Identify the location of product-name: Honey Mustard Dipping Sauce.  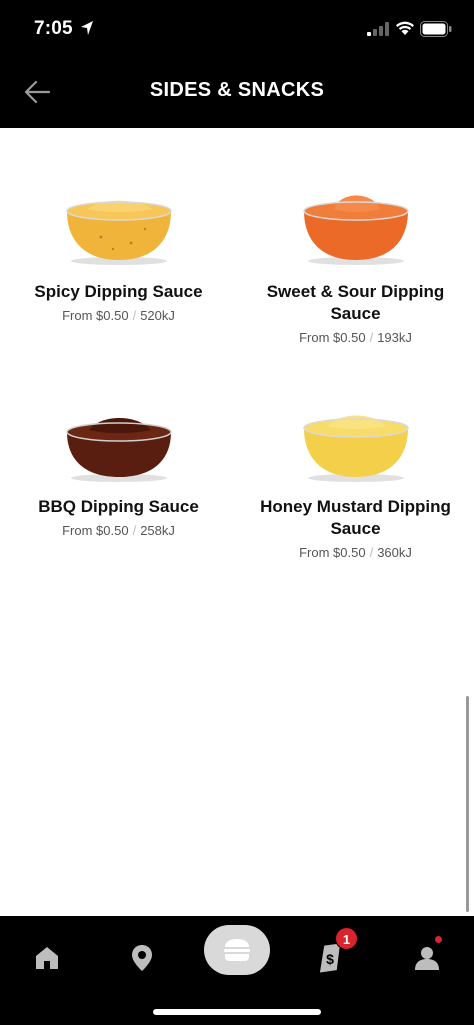
(355, 517).